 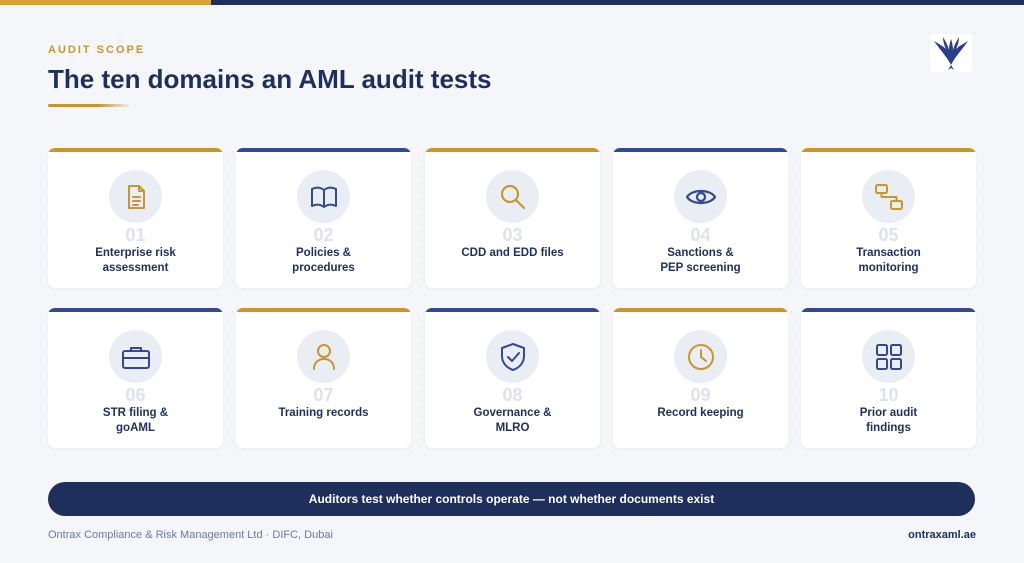 I want to click on domain-card-10: 10 Prior audit findings, so click(x=888, y=378).